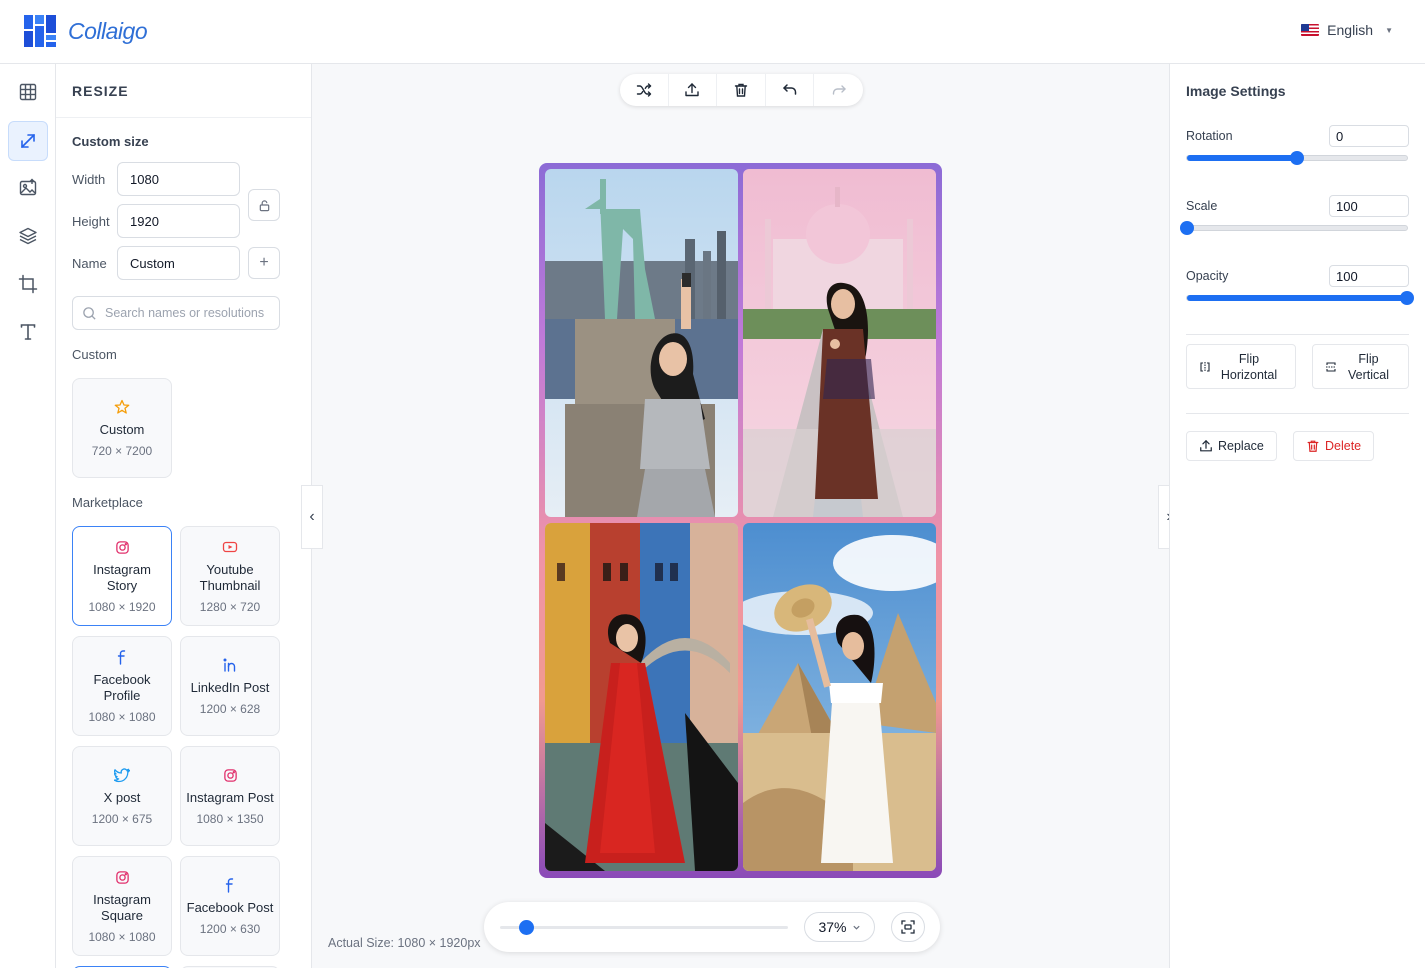 This screenshot has height=968, width=1425. Describe the element at coordinates (122, 686) in the screenshot. I see `preset-card-facebook-profile: Facebook Profile 1080 × 1080` at that location.